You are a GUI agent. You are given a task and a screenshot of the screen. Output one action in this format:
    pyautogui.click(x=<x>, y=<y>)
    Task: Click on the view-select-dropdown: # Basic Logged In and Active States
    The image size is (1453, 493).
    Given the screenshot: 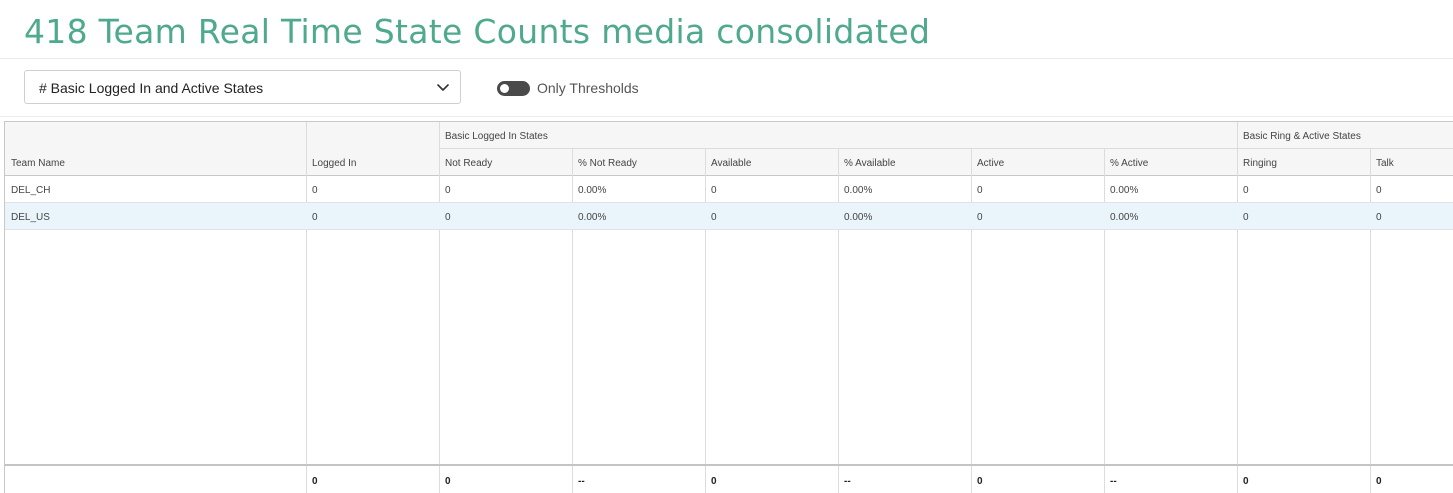 What is the action you would take?
    pyautogui.click(x=242, y=87)
    